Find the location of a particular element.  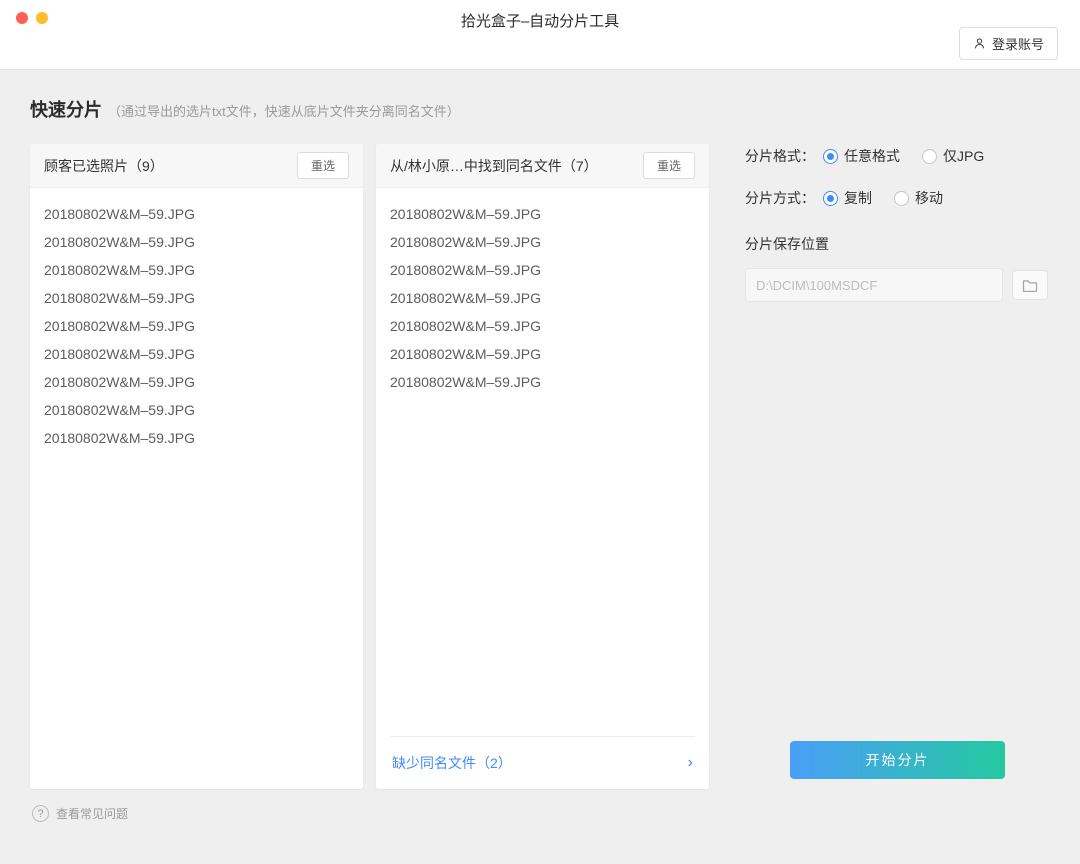

save-path-row is located at coordinates (897, 285).